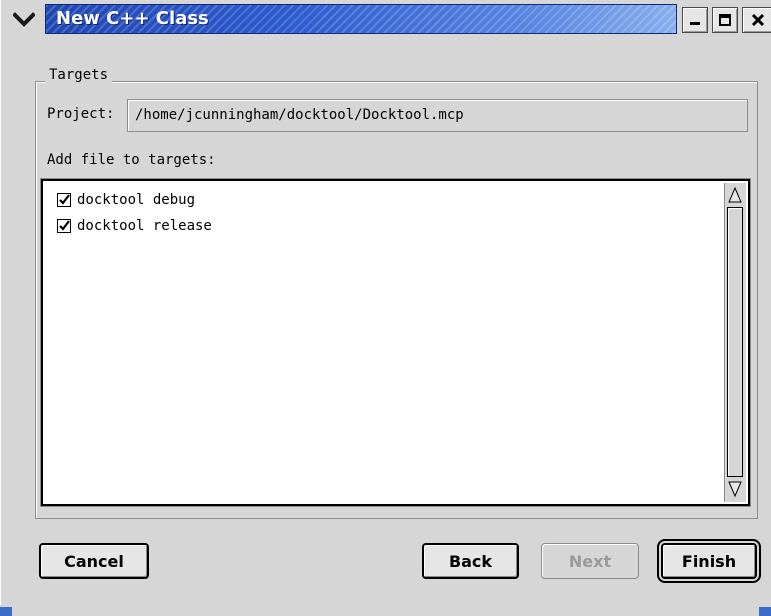 This screenshot has height=616, width=771. What do you see at coordinates (81, 114) in the screenshot?
I see `project-label: Project:` at bounding box center [81, 114].